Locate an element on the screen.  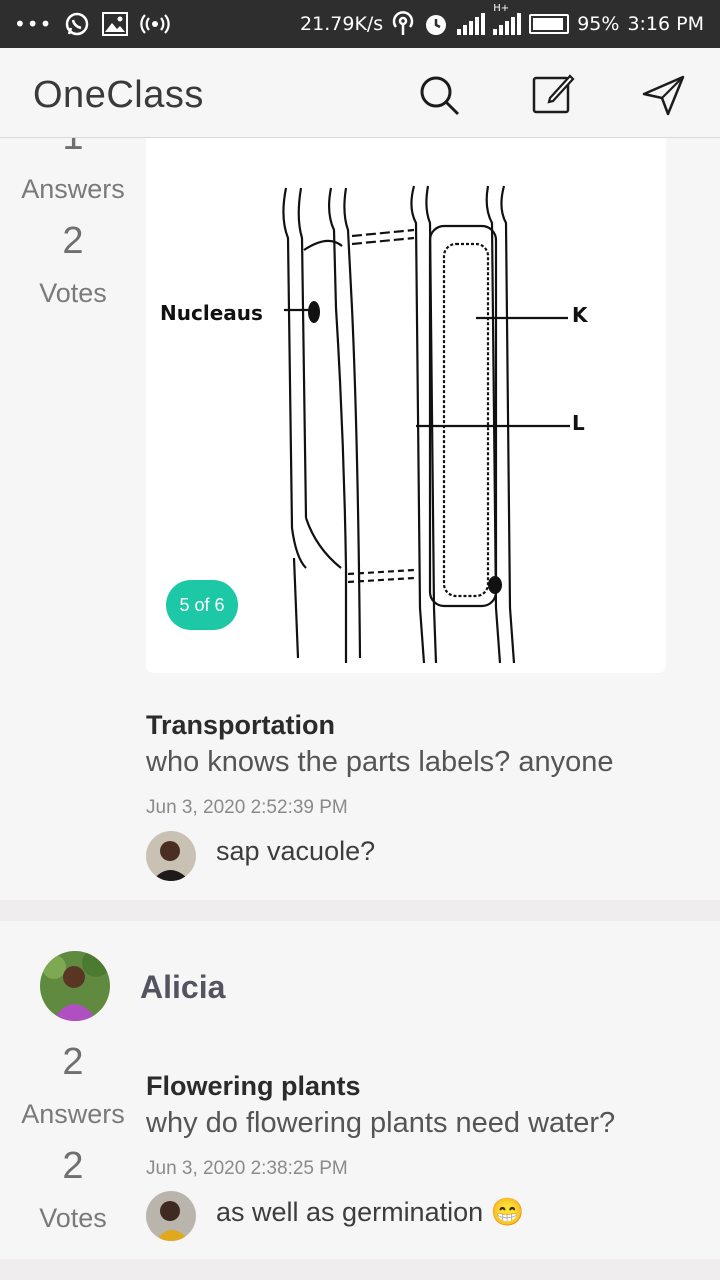
question-subject: Transportation is located at coordinates (241, 725).